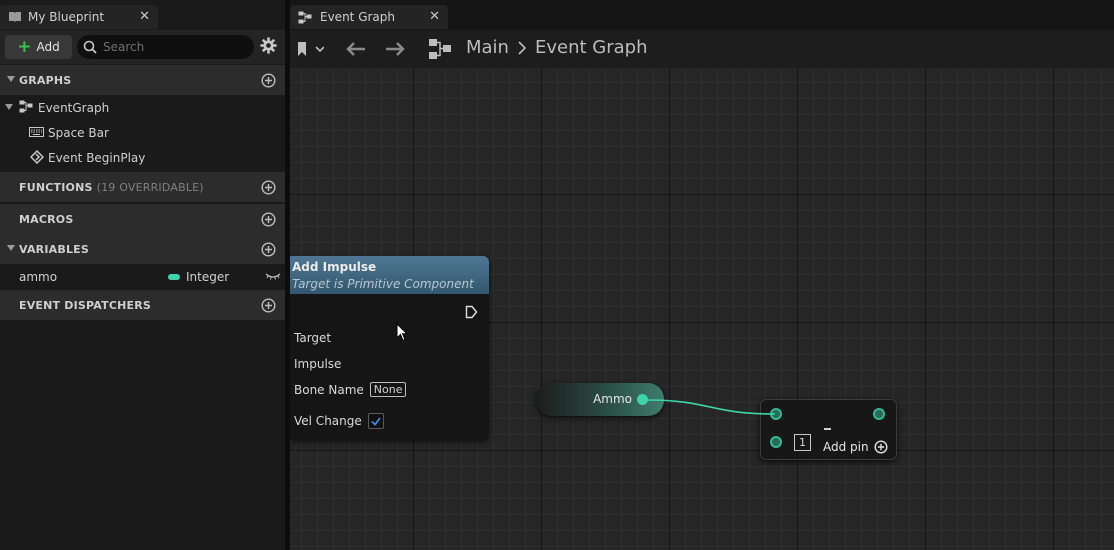  What do you see at coordinates (142, 249) in the screenshot?
I see `variables-section-header: VARIABLES` at bounding box center [142, 249].